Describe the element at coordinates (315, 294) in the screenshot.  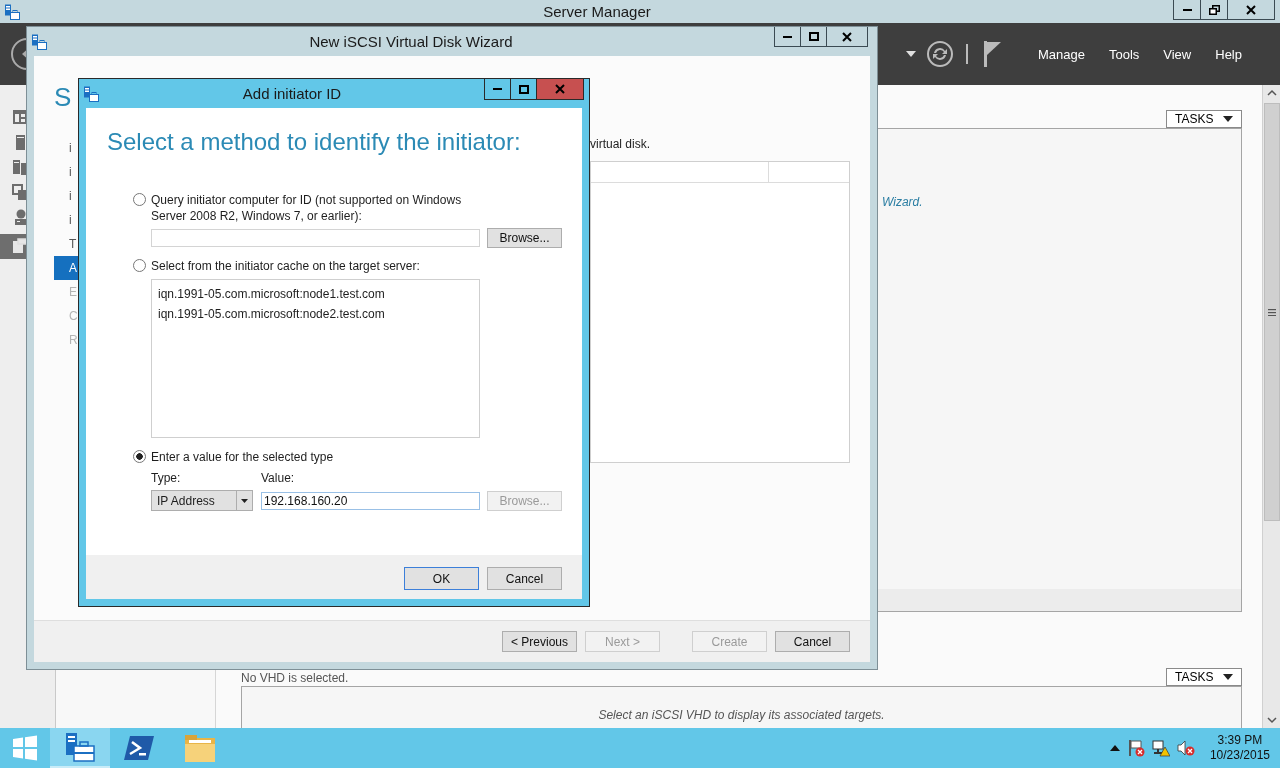
I see `list-item: iqn.1991-05.com.microsoft:node1.test.com` at that location.